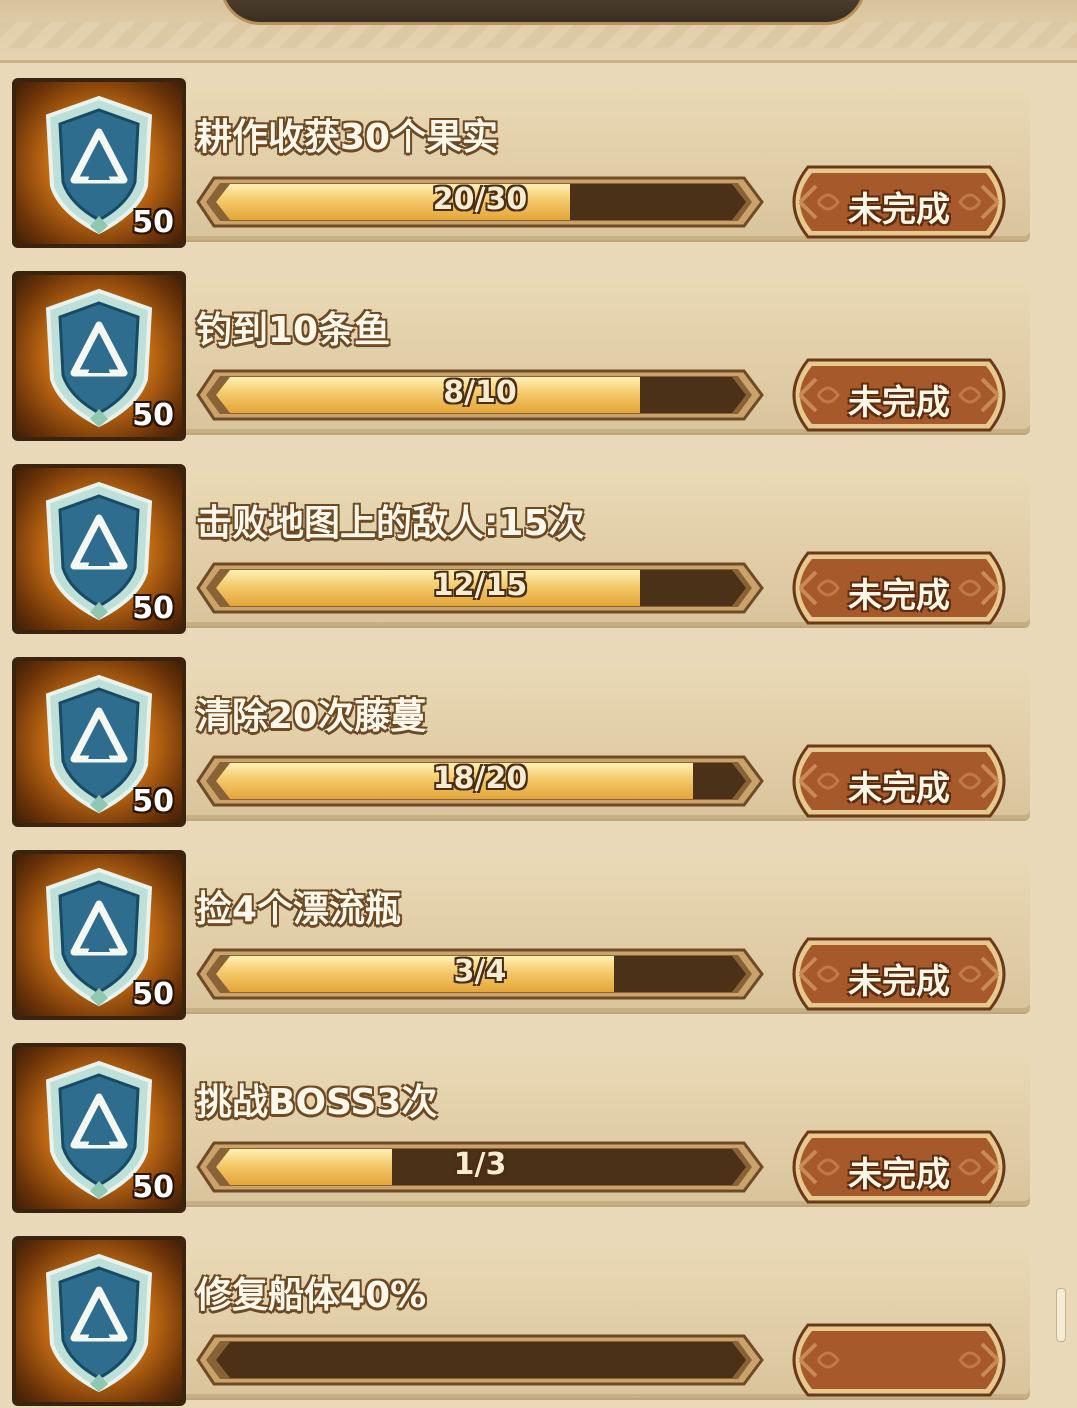 The width and height of the screenshot is (1077, 1408). Describe the element at coordinates (480, 392) in the screenshot. I see `progress-text: 8/10` at that location.